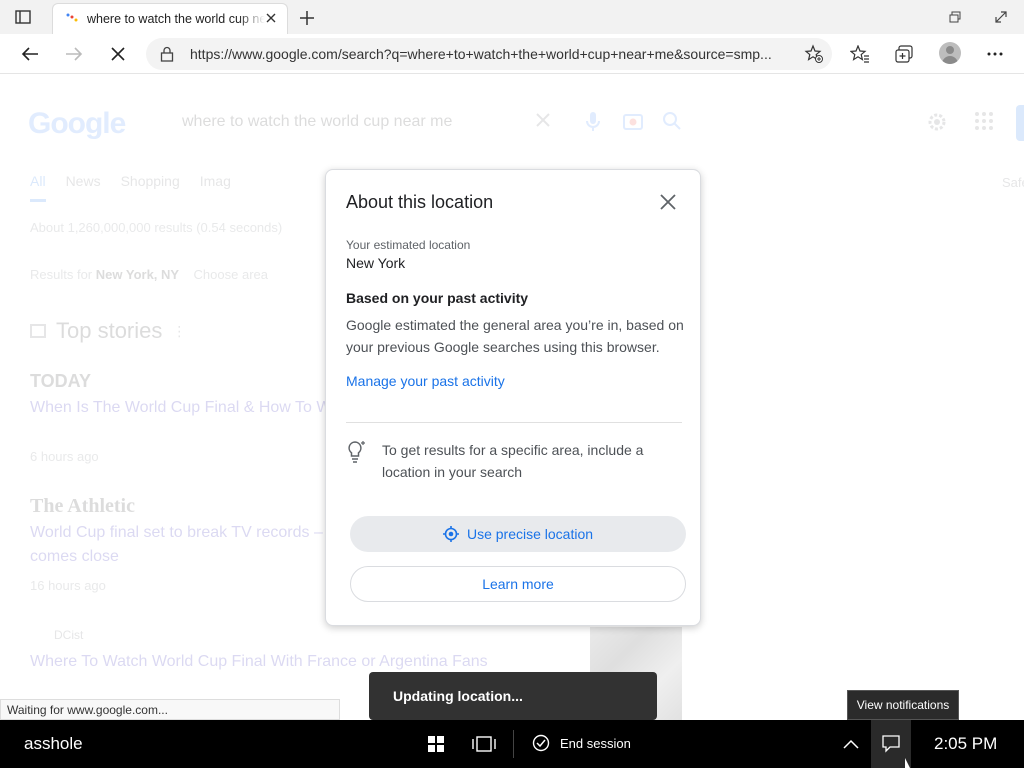  What do you see at coordinates (673, 122) in the screenshot?
I see `search-icon` at bounding box center [673, 122].